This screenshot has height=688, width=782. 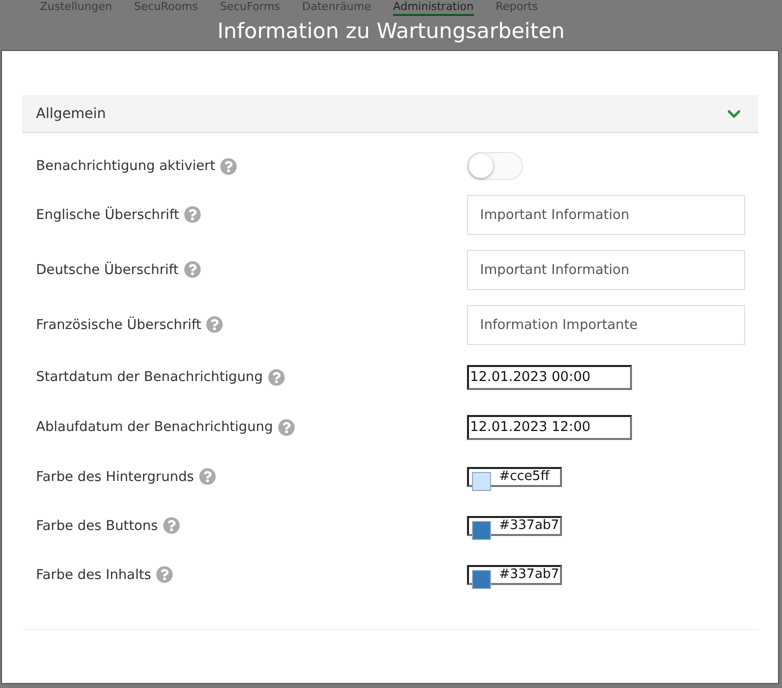 What do you see at coordinates (115, 476) in the screenshot?
I see `field-label: Farbe des Hintergrunds` at bounding box center [115, 476].